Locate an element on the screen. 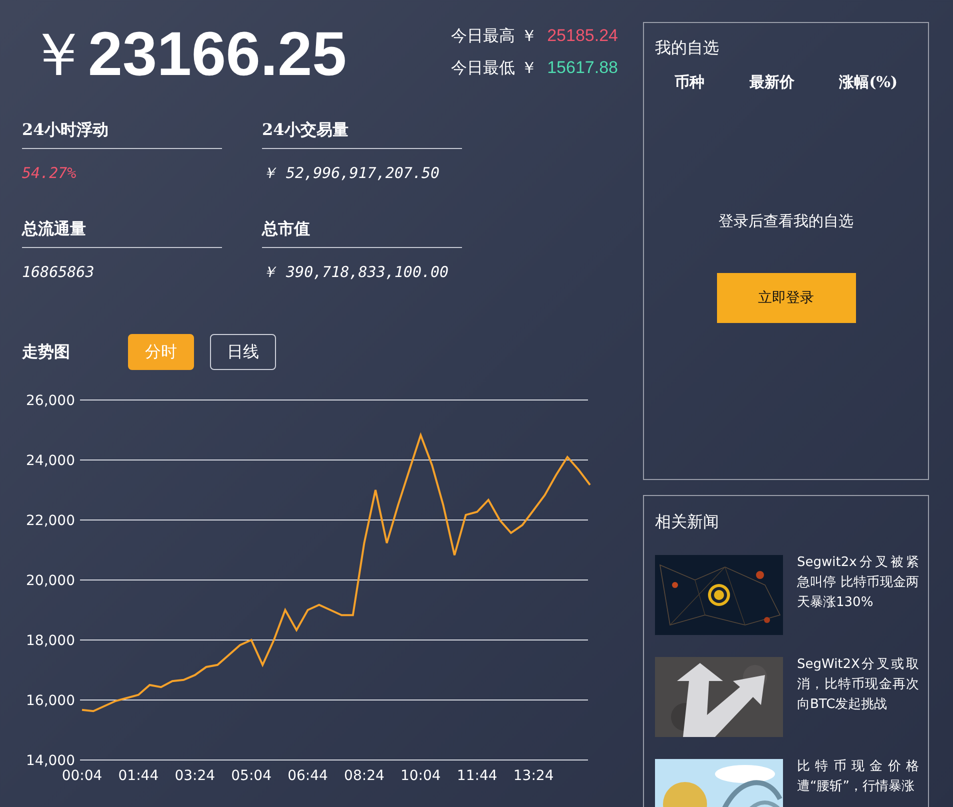  chart-tab: 日线 is located at coordinates (243, 352).